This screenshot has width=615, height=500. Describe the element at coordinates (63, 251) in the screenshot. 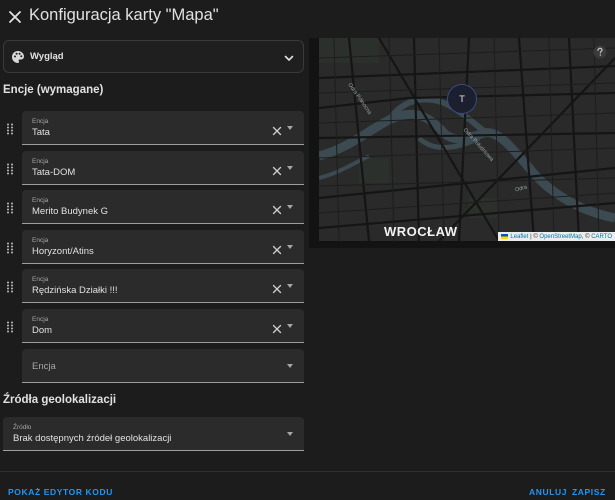

I see `entity-field-value: Horyzont/Atins` at that location.